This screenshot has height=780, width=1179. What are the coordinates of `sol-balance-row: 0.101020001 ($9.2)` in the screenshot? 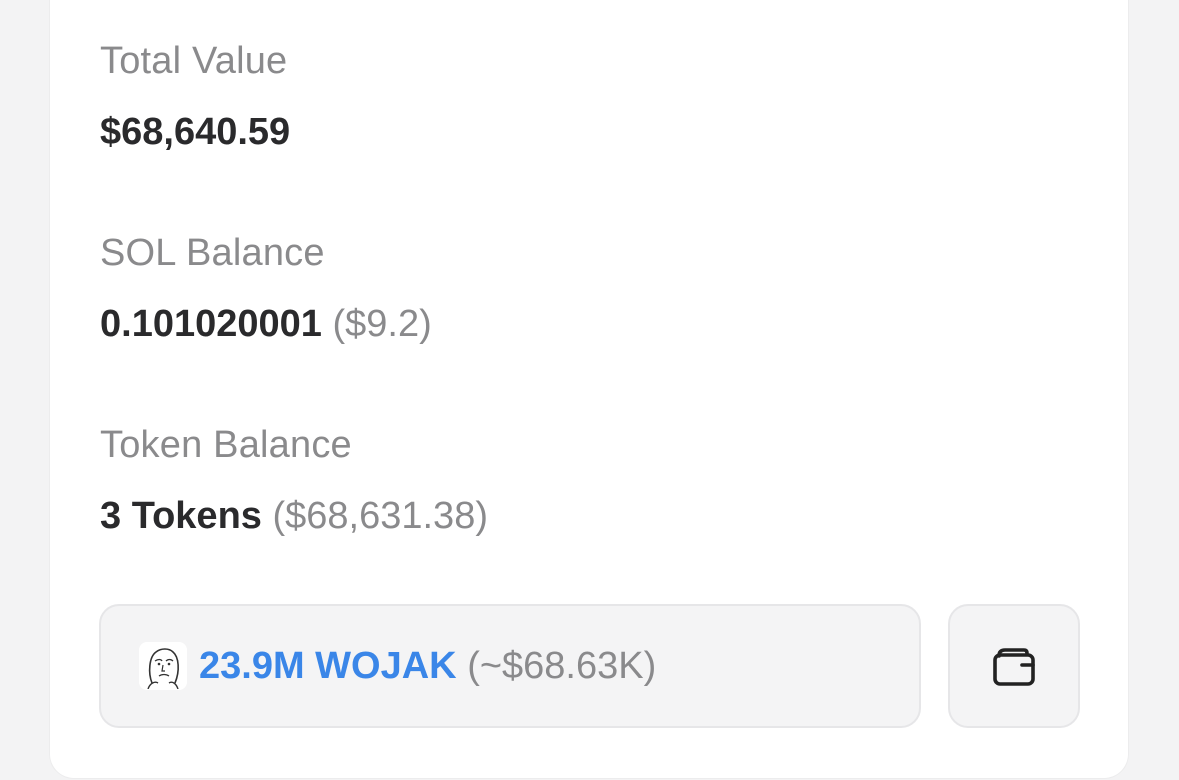 It's located at (266, 324).